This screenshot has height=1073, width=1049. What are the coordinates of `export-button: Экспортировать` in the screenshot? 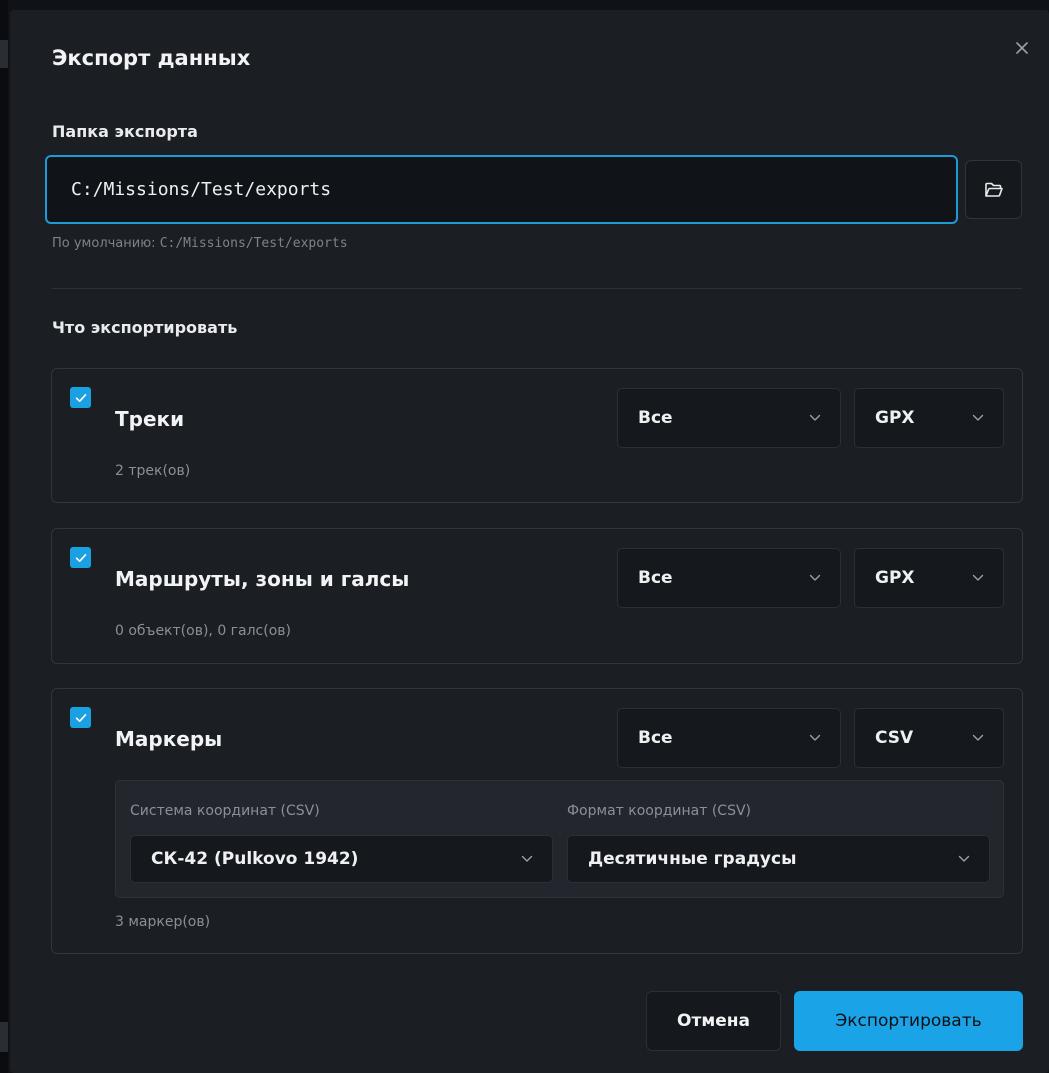 It's located at (908, 1021).